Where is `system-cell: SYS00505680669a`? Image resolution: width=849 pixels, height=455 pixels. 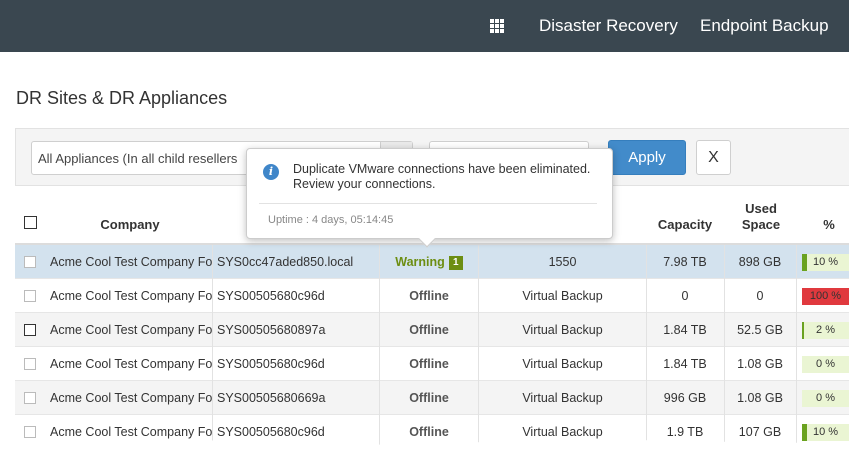
system-cell: SYS00505680669a is located at coordinates (297, 398).